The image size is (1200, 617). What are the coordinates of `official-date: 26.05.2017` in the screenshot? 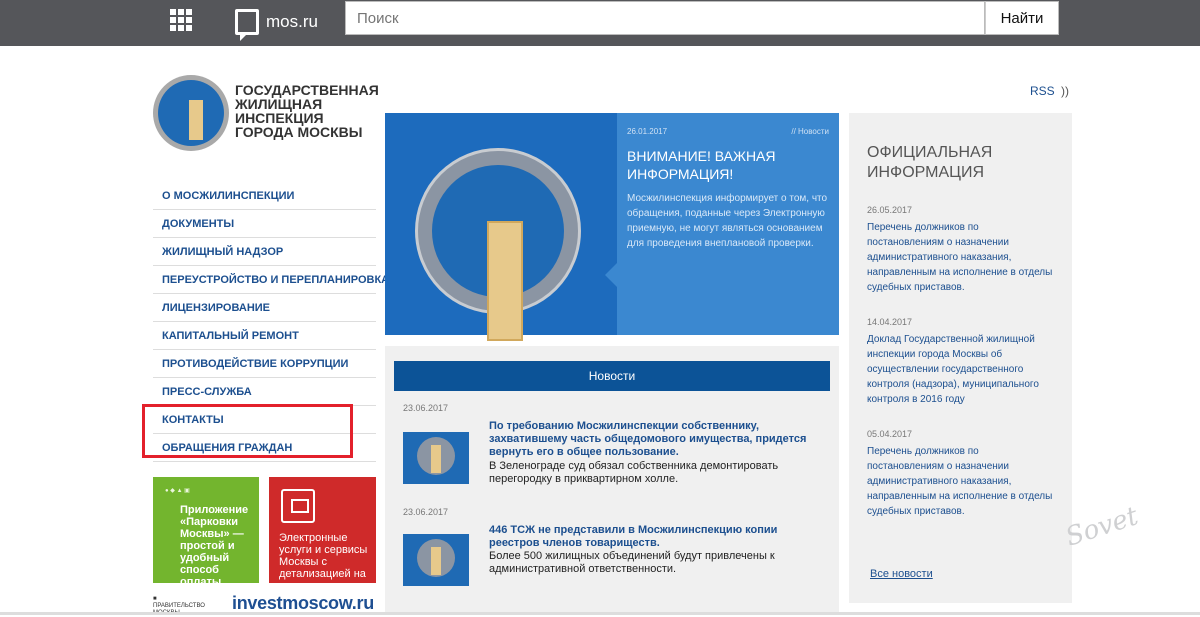 It's located at (890, 210).